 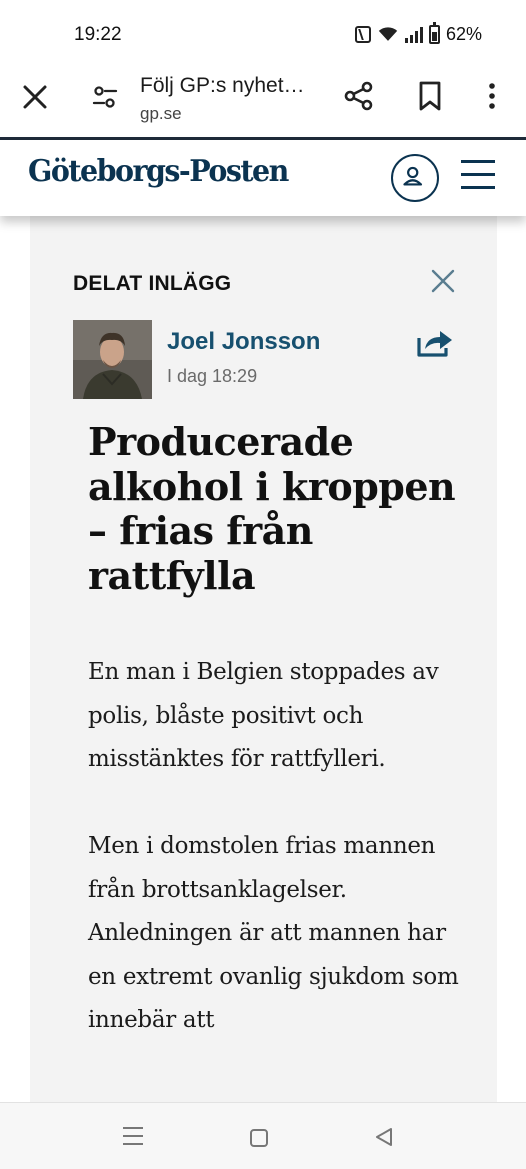 I want to click on author-photo, so click(x=112, y=359).